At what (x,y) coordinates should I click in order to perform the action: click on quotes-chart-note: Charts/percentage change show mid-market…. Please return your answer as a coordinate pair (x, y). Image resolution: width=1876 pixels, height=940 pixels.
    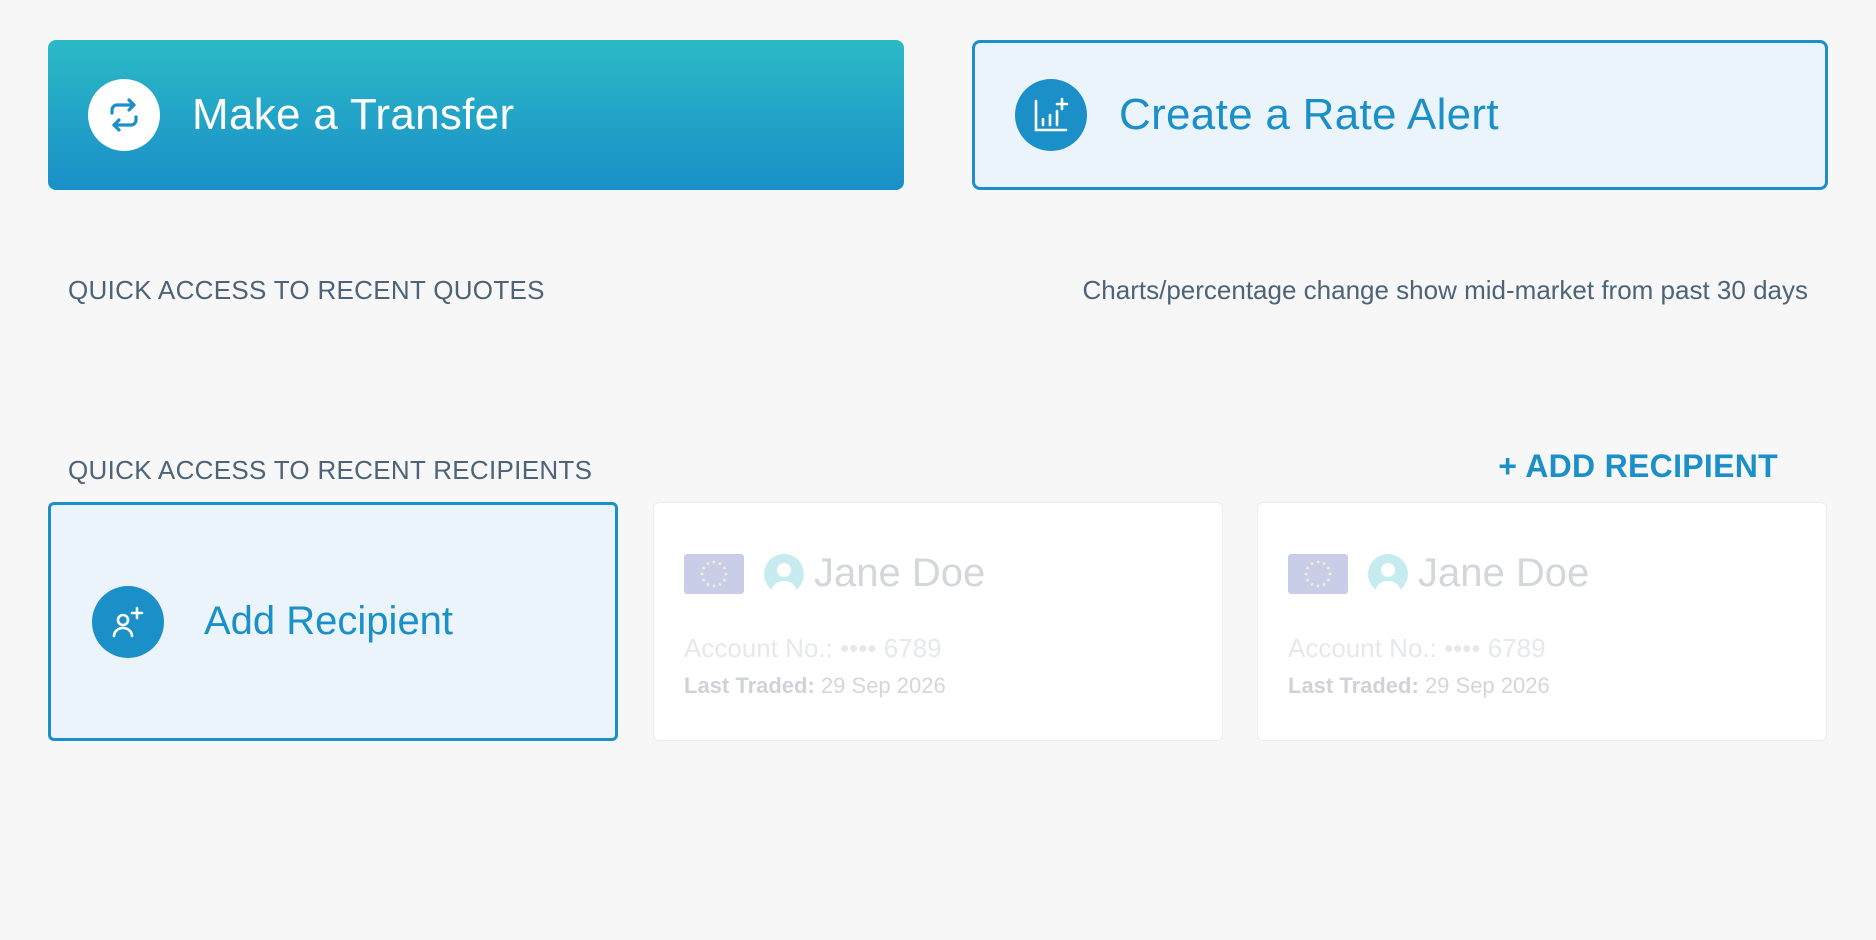
    Looking at the image, I should click on (1445, 290).